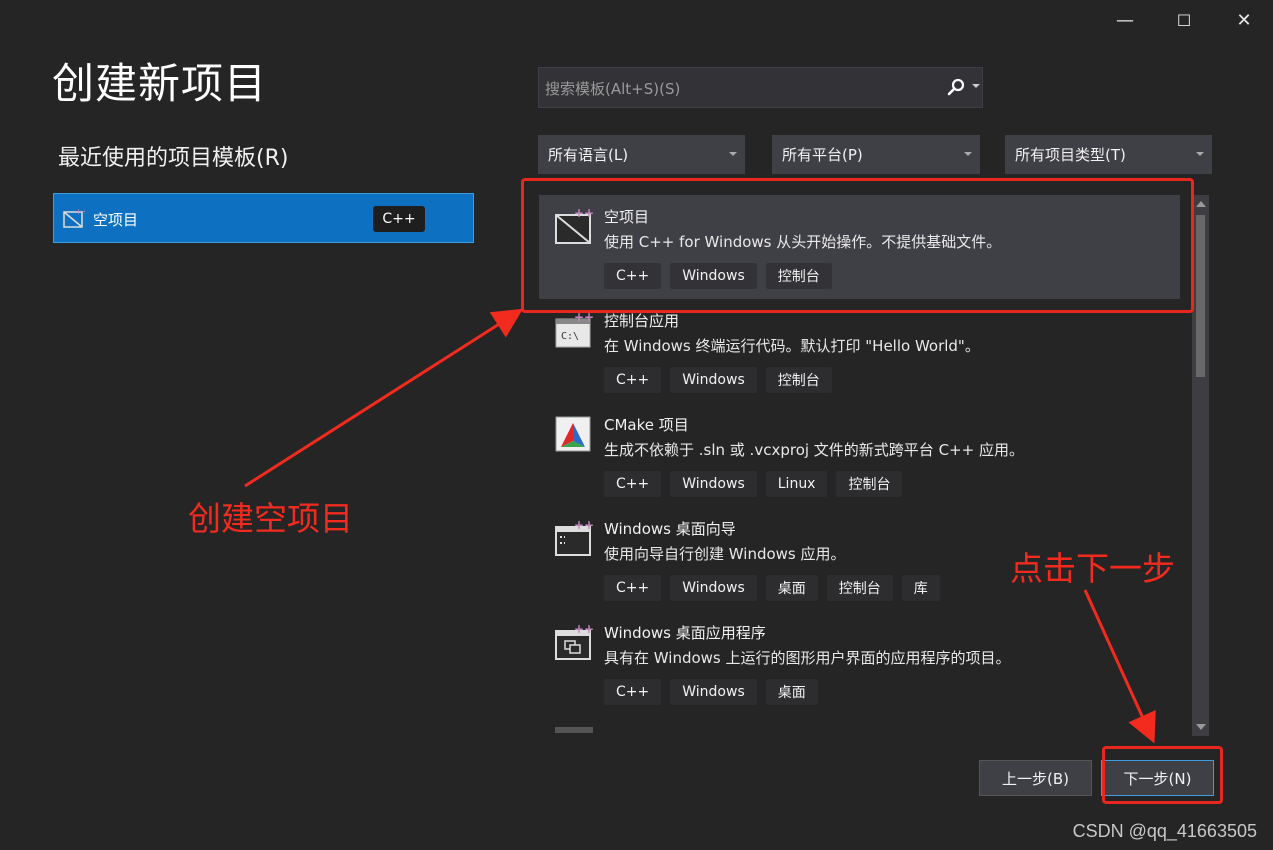 The height and width of the screenshot is (850, 1273). Describe the element at coordinates (1164, 831) in the screenshot. I see `watermark: CSDN @qq_41663505` at that location.